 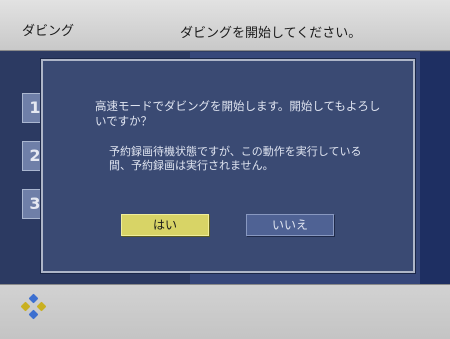 What do you see at coordinates (235, 158) in the screenshot?
I see `dialog-note: 予約録画待機状態ですが、この動作を実行している間、予約録画は実行されません。` at bounding box center [235, 158].